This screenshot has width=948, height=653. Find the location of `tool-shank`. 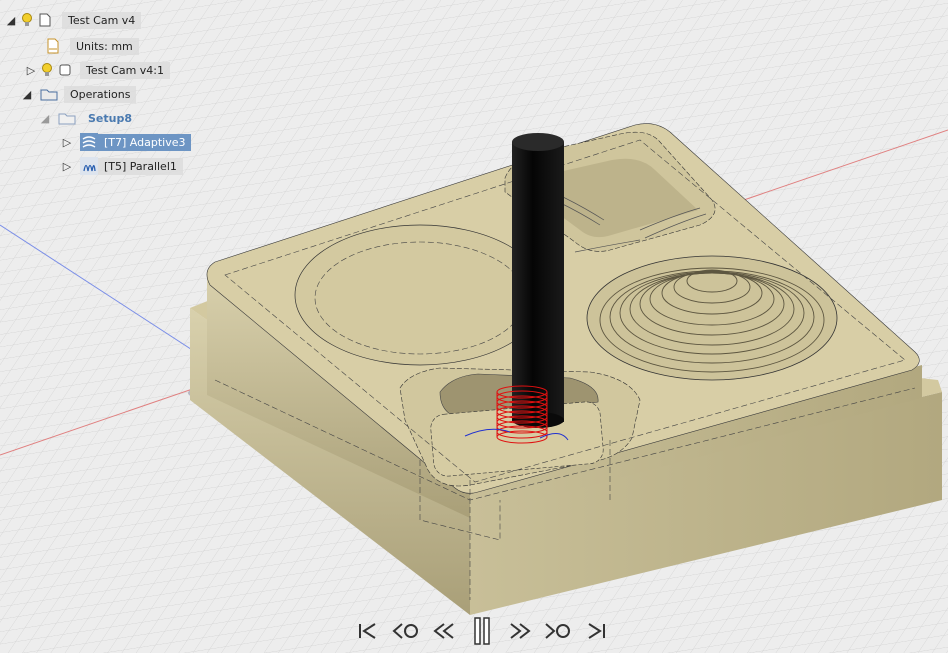

tool-shank is located at coordinates (538, 282).